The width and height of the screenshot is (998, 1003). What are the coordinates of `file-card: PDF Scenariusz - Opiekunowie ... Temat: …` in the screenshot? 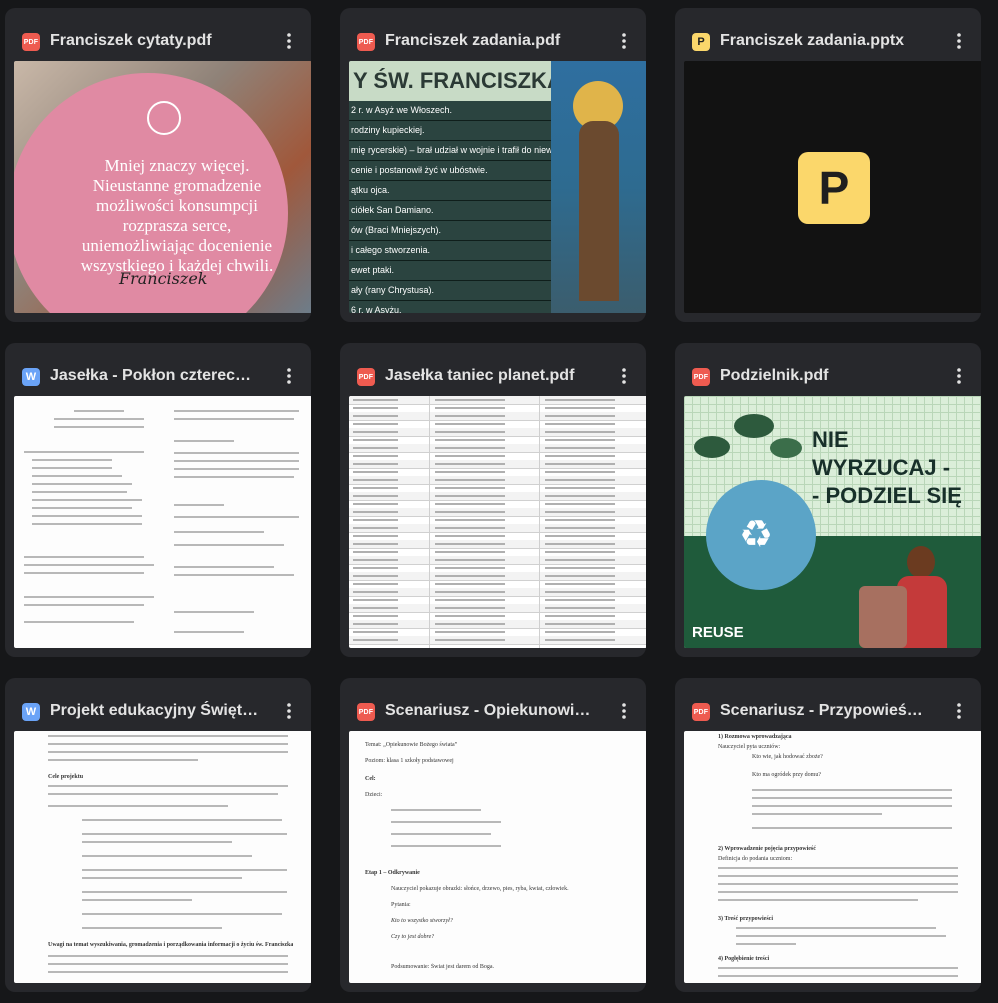 It's located at (493, 835).